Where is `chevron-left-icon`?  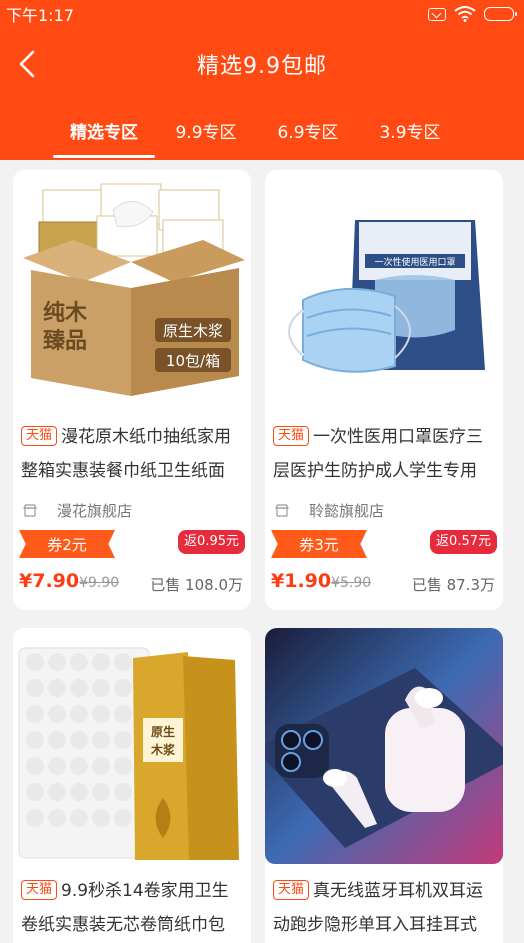
chevron-left-icon is located at coordinates (27, 64).